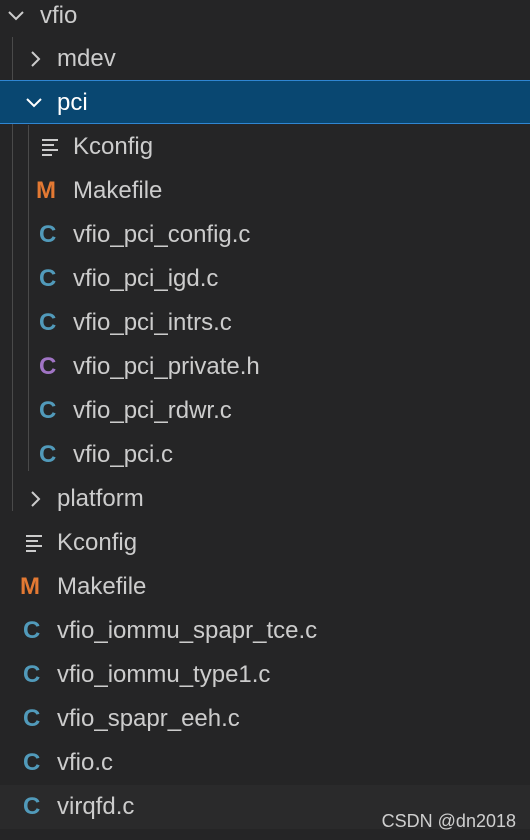 Image resolution: width=530 pixels, height=840 pixels. Describe the element at coordinates (265, 102) in the screenshot. I see `folder-pci: pci` at that location.